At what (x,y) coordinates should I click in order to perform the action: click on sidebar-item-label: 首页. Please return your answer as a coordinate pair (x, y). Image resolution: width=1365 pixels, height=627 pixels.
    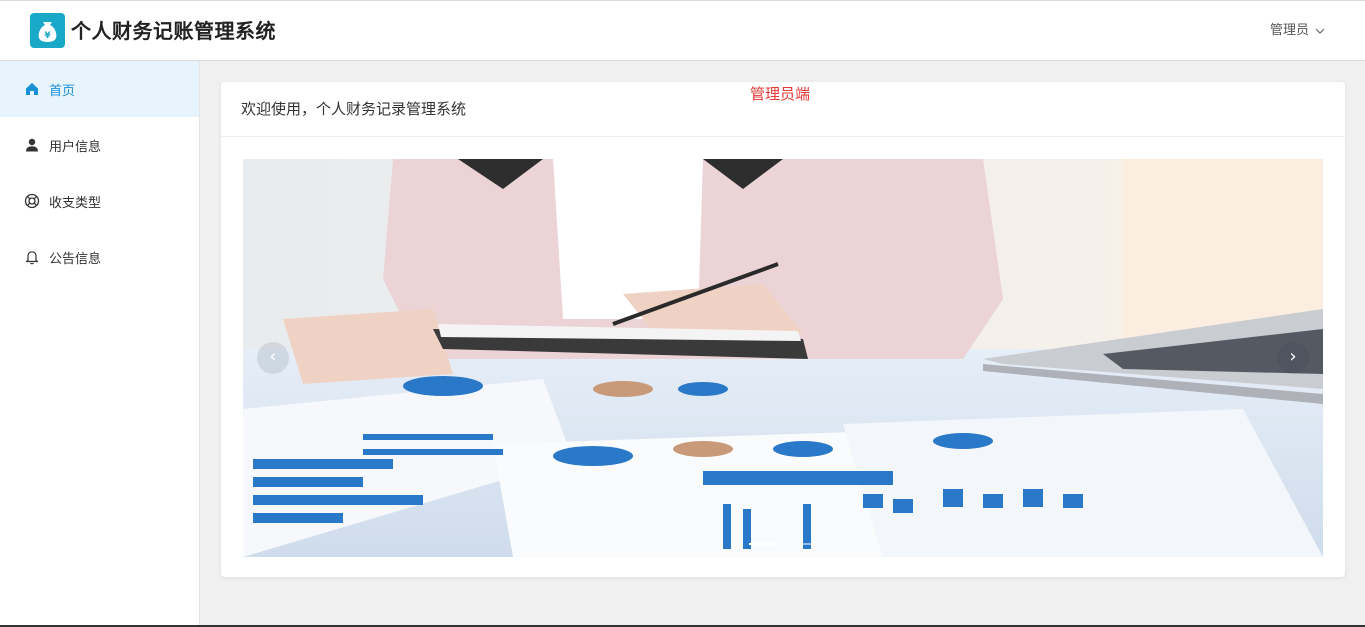
    Looking at the image, I should click on (62, 91).